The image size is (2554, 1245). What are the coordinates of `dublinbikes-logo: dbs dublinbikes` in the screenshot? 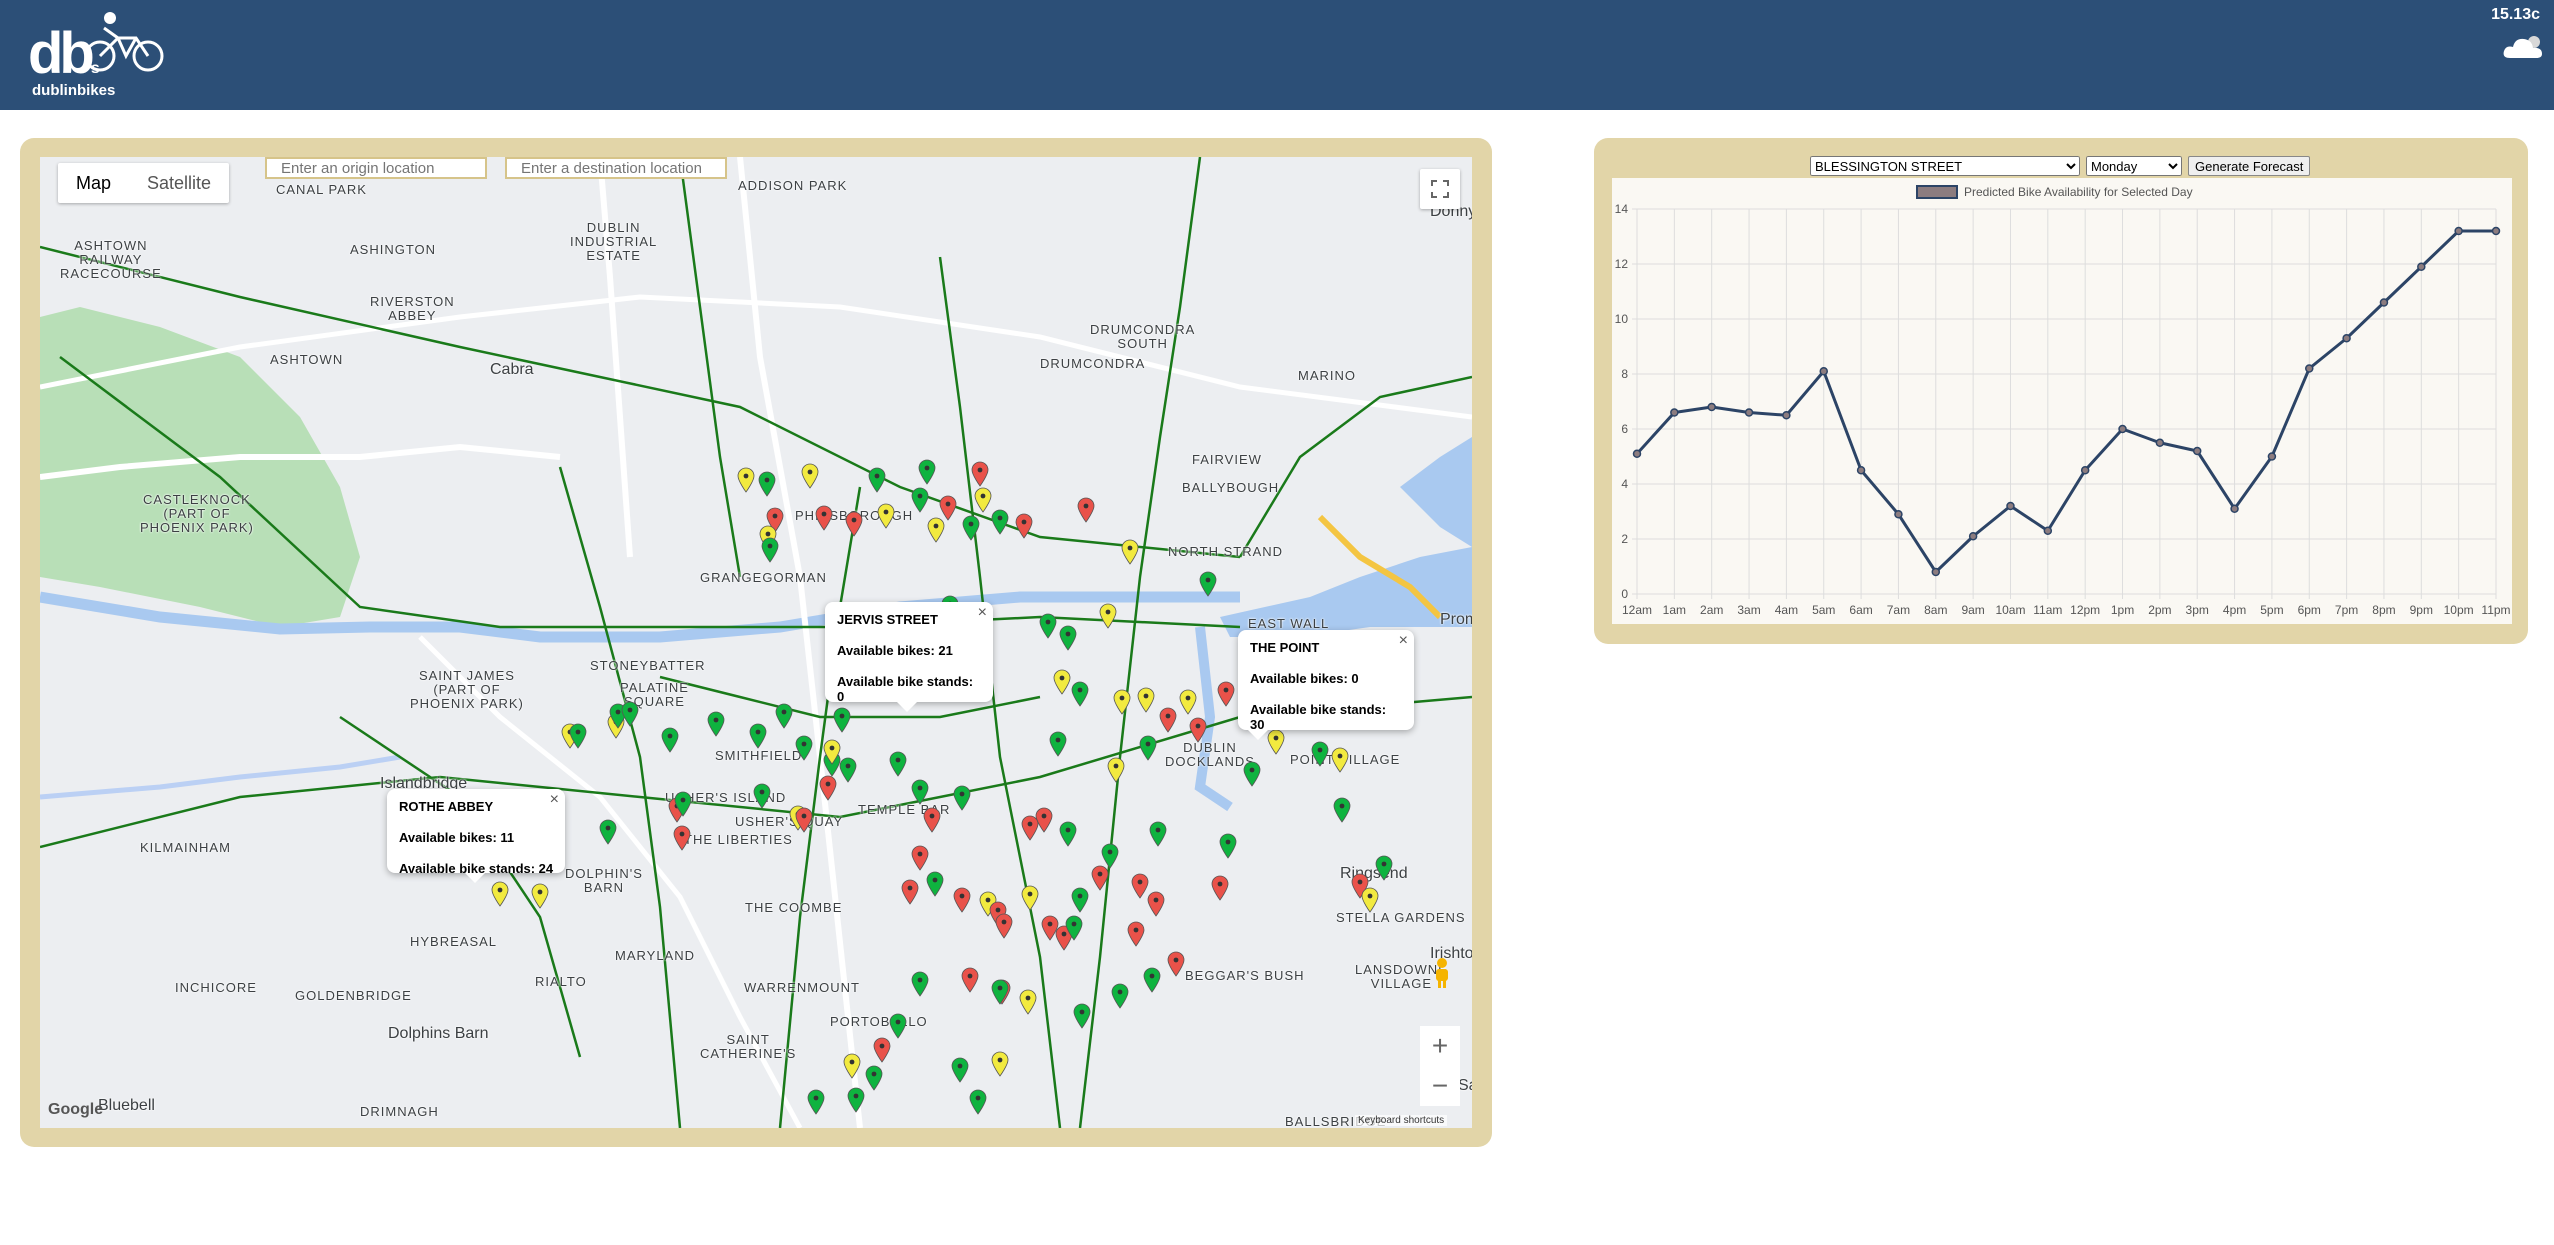 It's located at (96, 54).